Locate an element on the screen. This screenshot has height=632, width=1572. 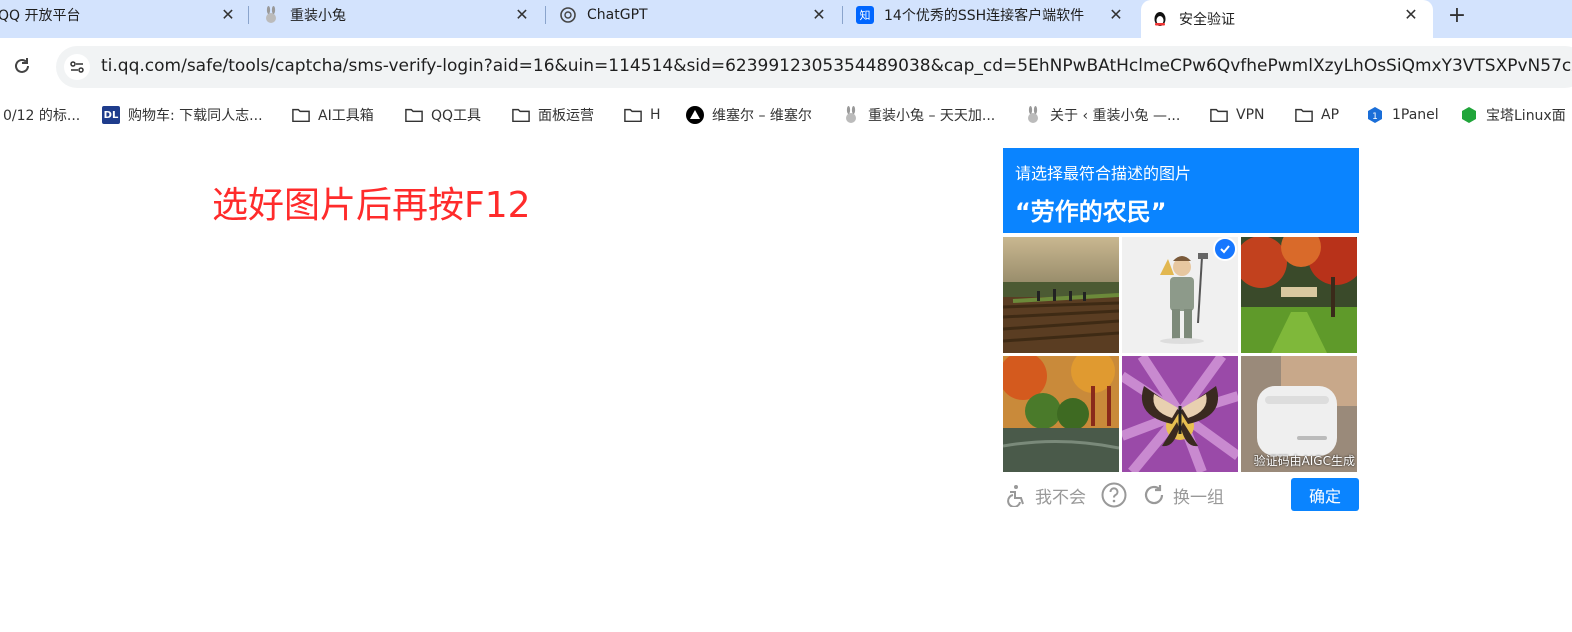
bookmark-label: QQ工具 is located at coordinates (456, 116).